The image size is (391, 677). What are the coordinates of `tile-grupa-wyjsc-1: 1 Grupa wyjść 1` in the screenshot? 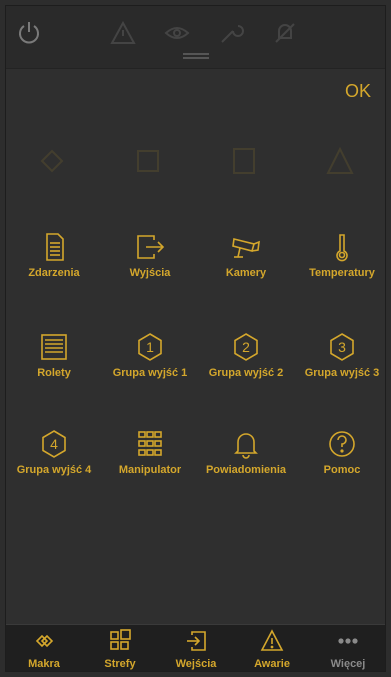 It's located at (150, 371).